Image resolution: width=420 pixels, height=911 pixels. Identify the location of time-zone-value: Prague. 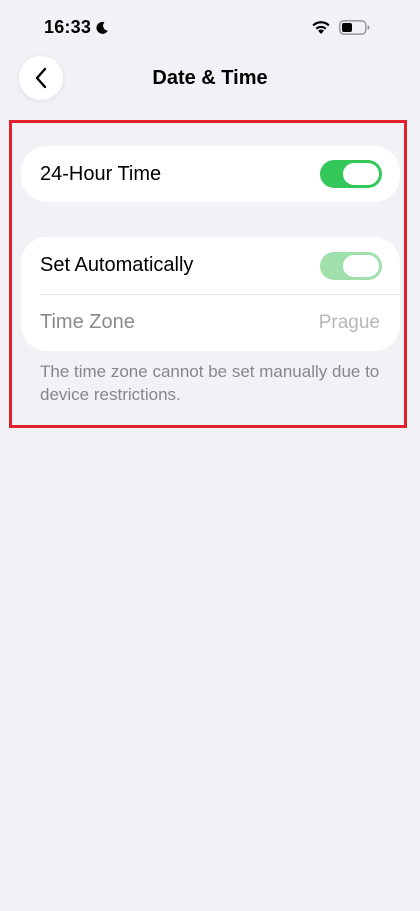
(349, 322).